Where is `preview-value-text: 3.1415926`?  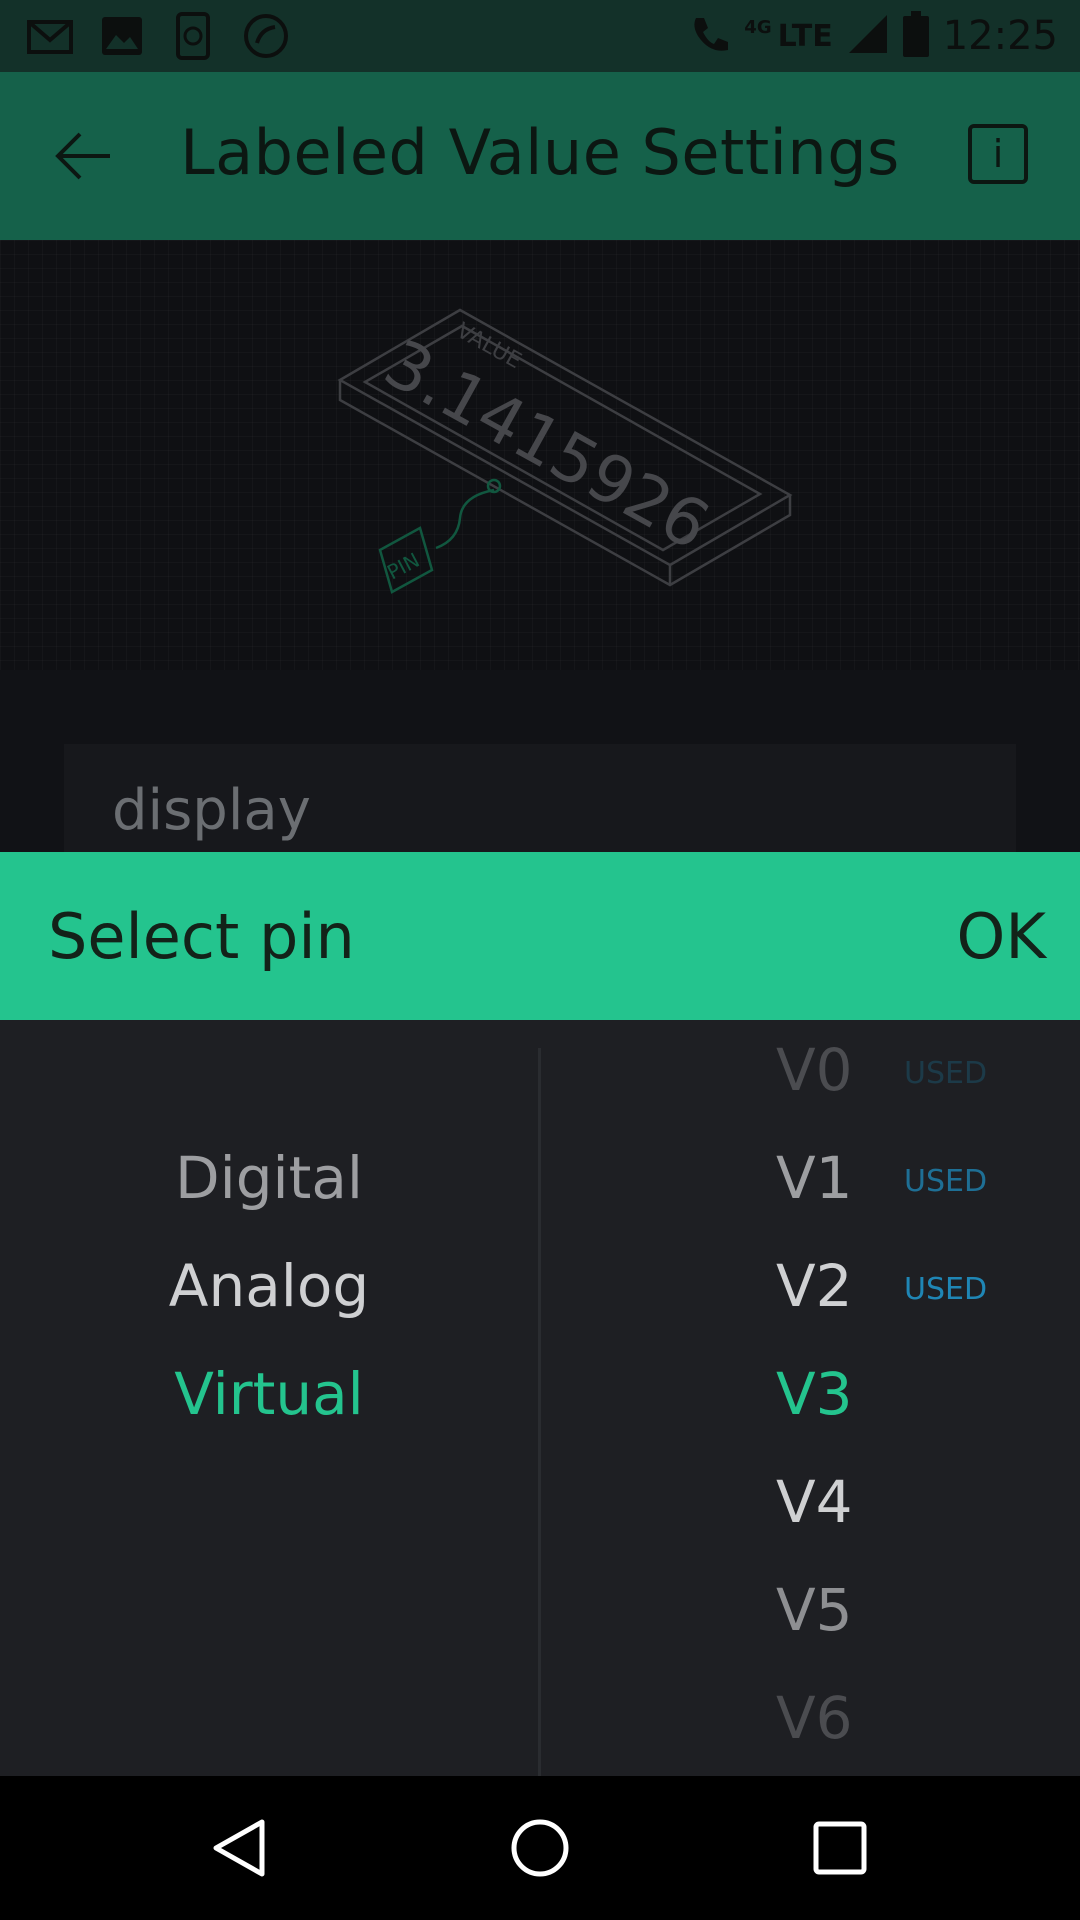 preview-value-text: 3.1415926 is located at coordinates (547, 445).